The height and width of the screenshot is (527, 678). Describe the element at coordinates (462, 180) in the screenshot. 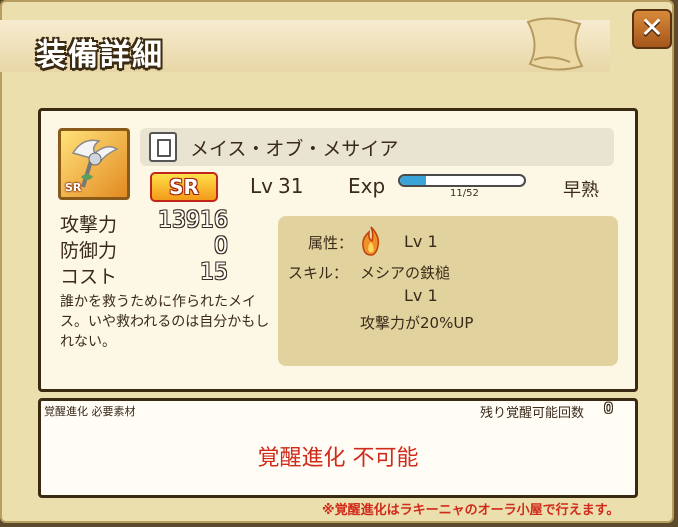

I see `exp-progress-bar` at that location.